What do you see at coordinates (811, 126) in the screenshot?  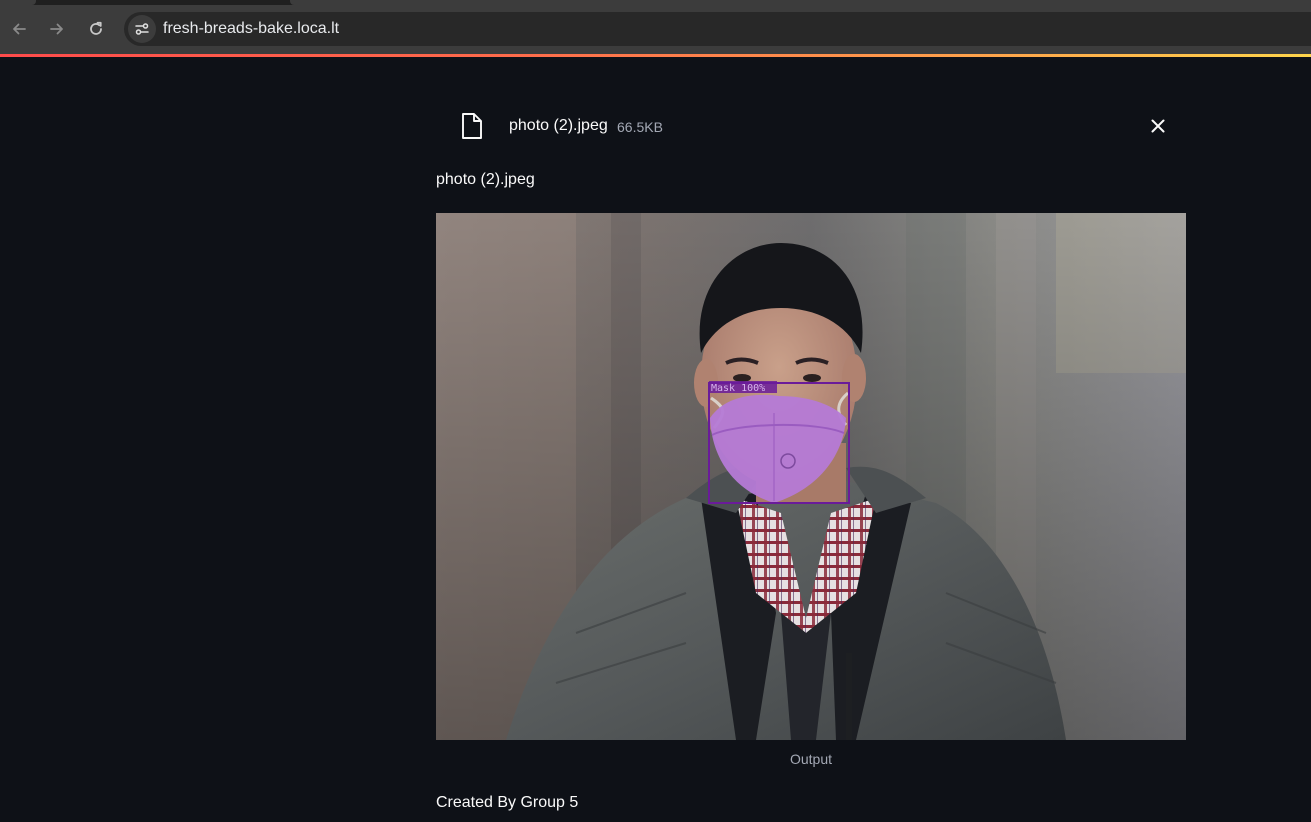 I see `uploaded-file-row: photo (2).jpeg 66.5KB` at bounding box center [811, 126].